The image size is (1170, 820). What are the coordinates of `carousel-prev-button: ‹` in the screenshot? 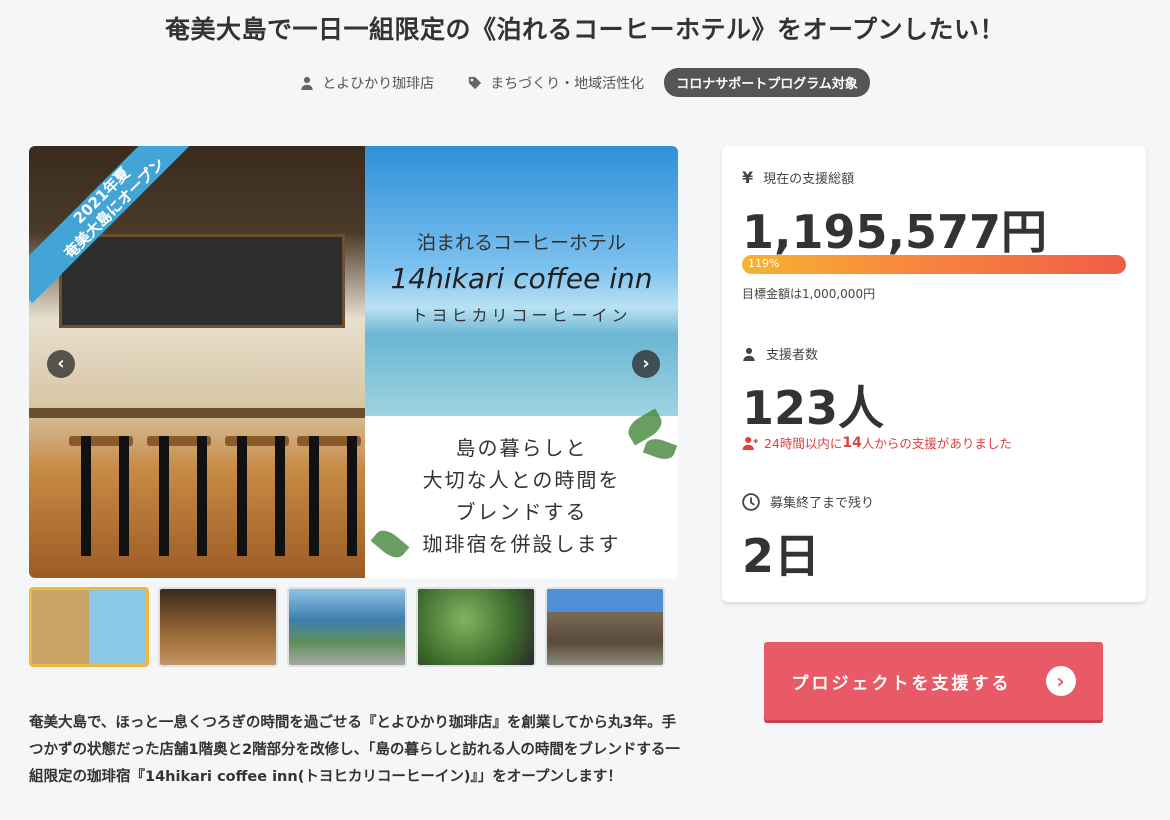 It's located at (61, 364).